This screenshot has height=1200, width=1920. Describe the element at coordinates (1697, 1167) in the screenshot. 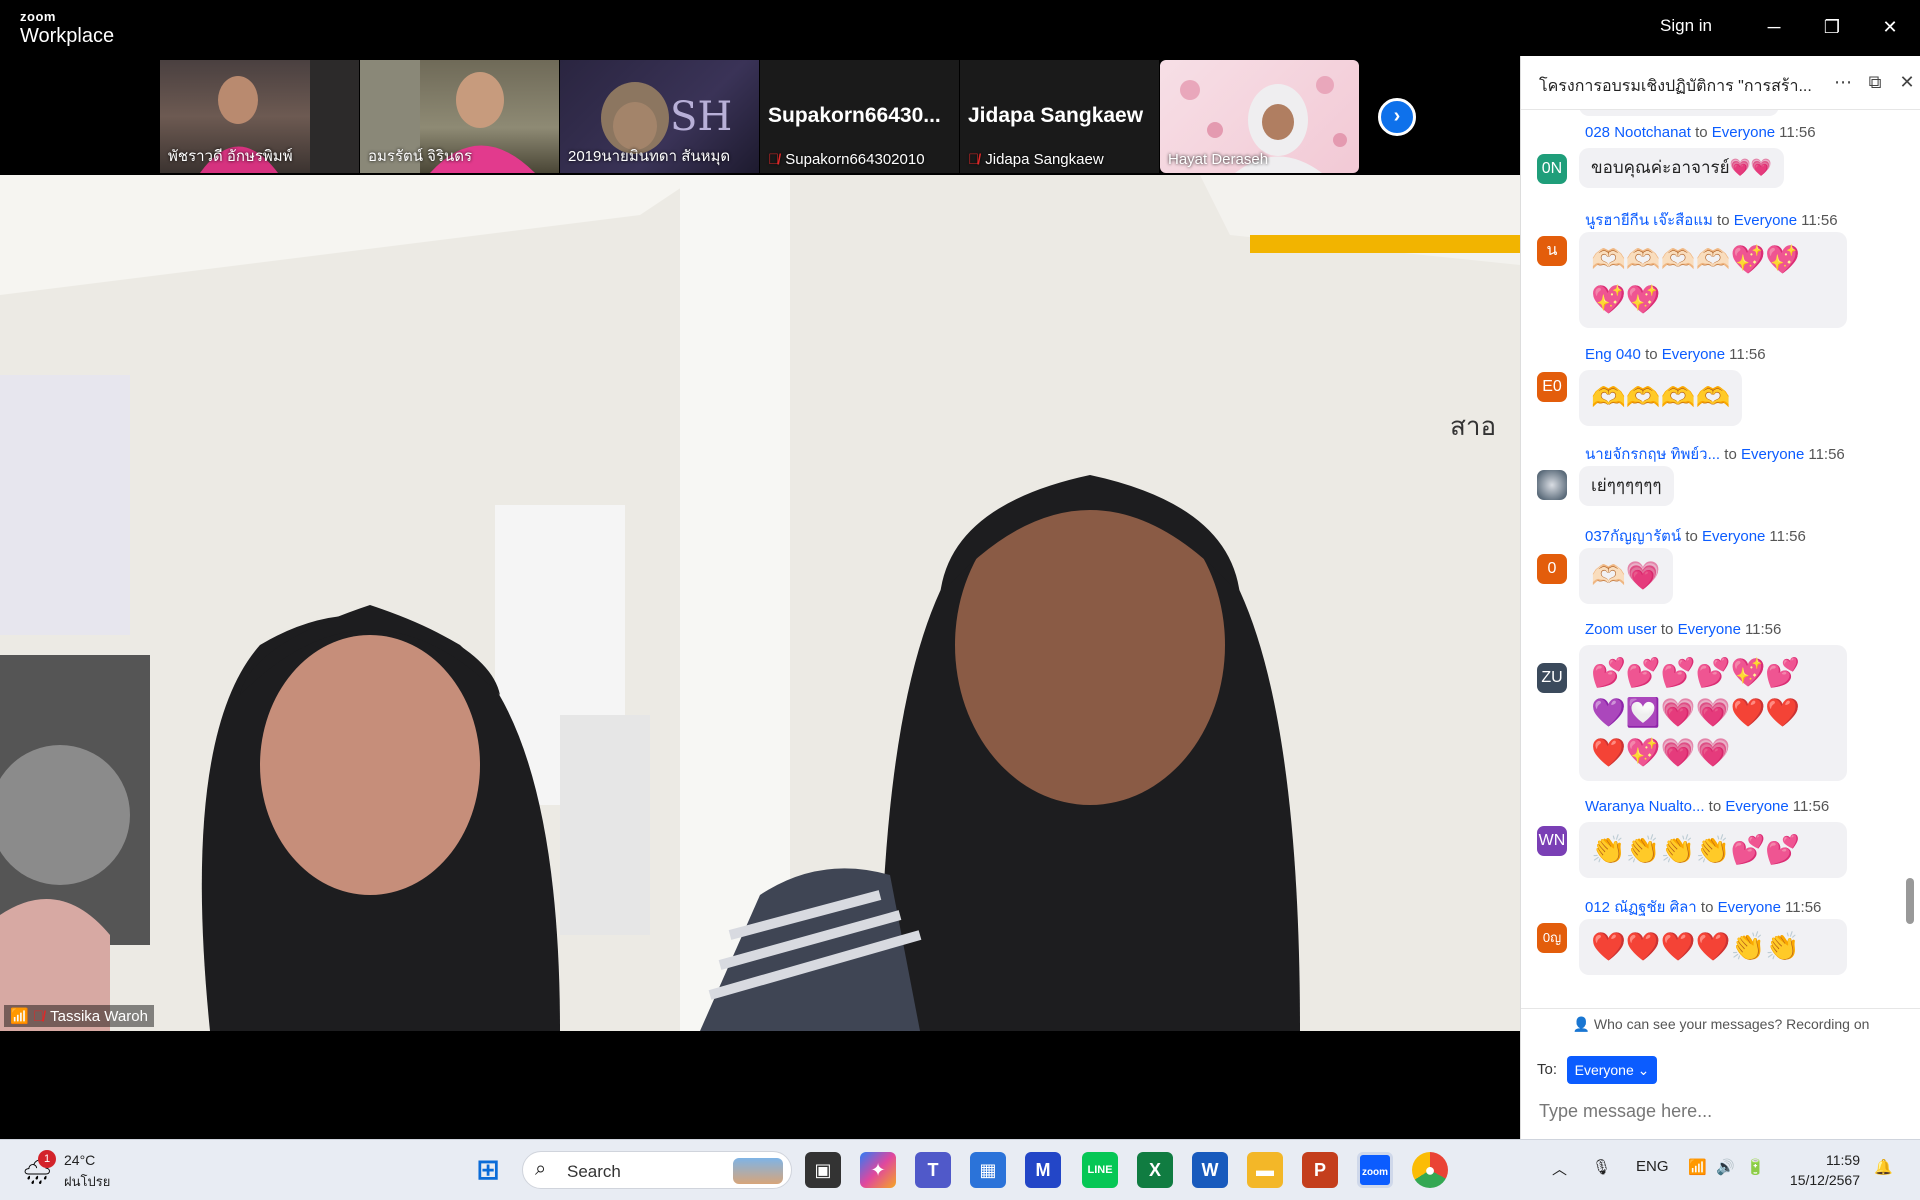

I see `wifi-icon: 📶` at that location.